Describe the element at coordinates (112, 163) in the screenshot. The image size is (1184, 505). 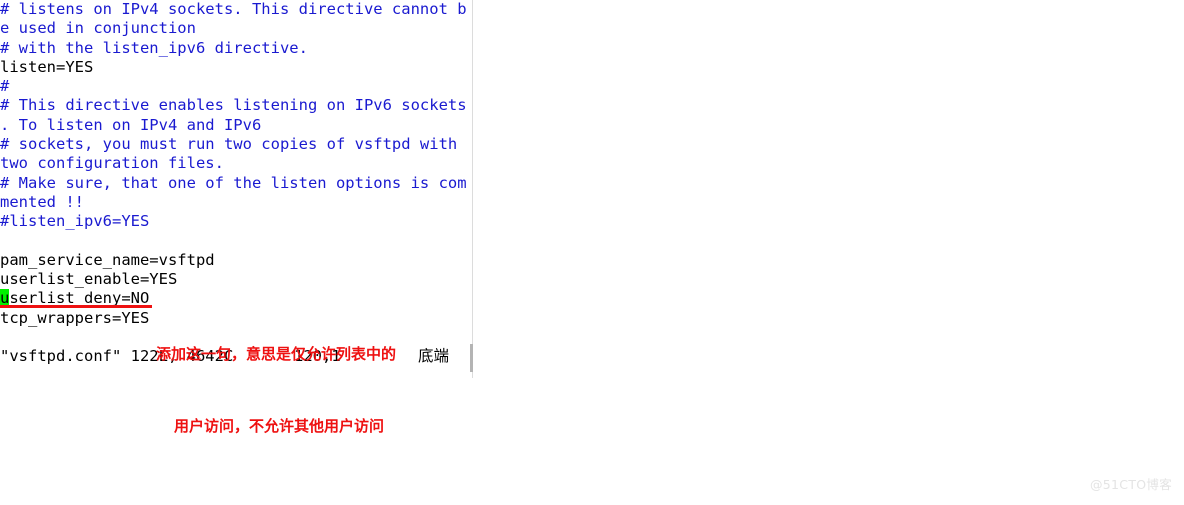
I see `buffer-line: two configuration files.` at that location.